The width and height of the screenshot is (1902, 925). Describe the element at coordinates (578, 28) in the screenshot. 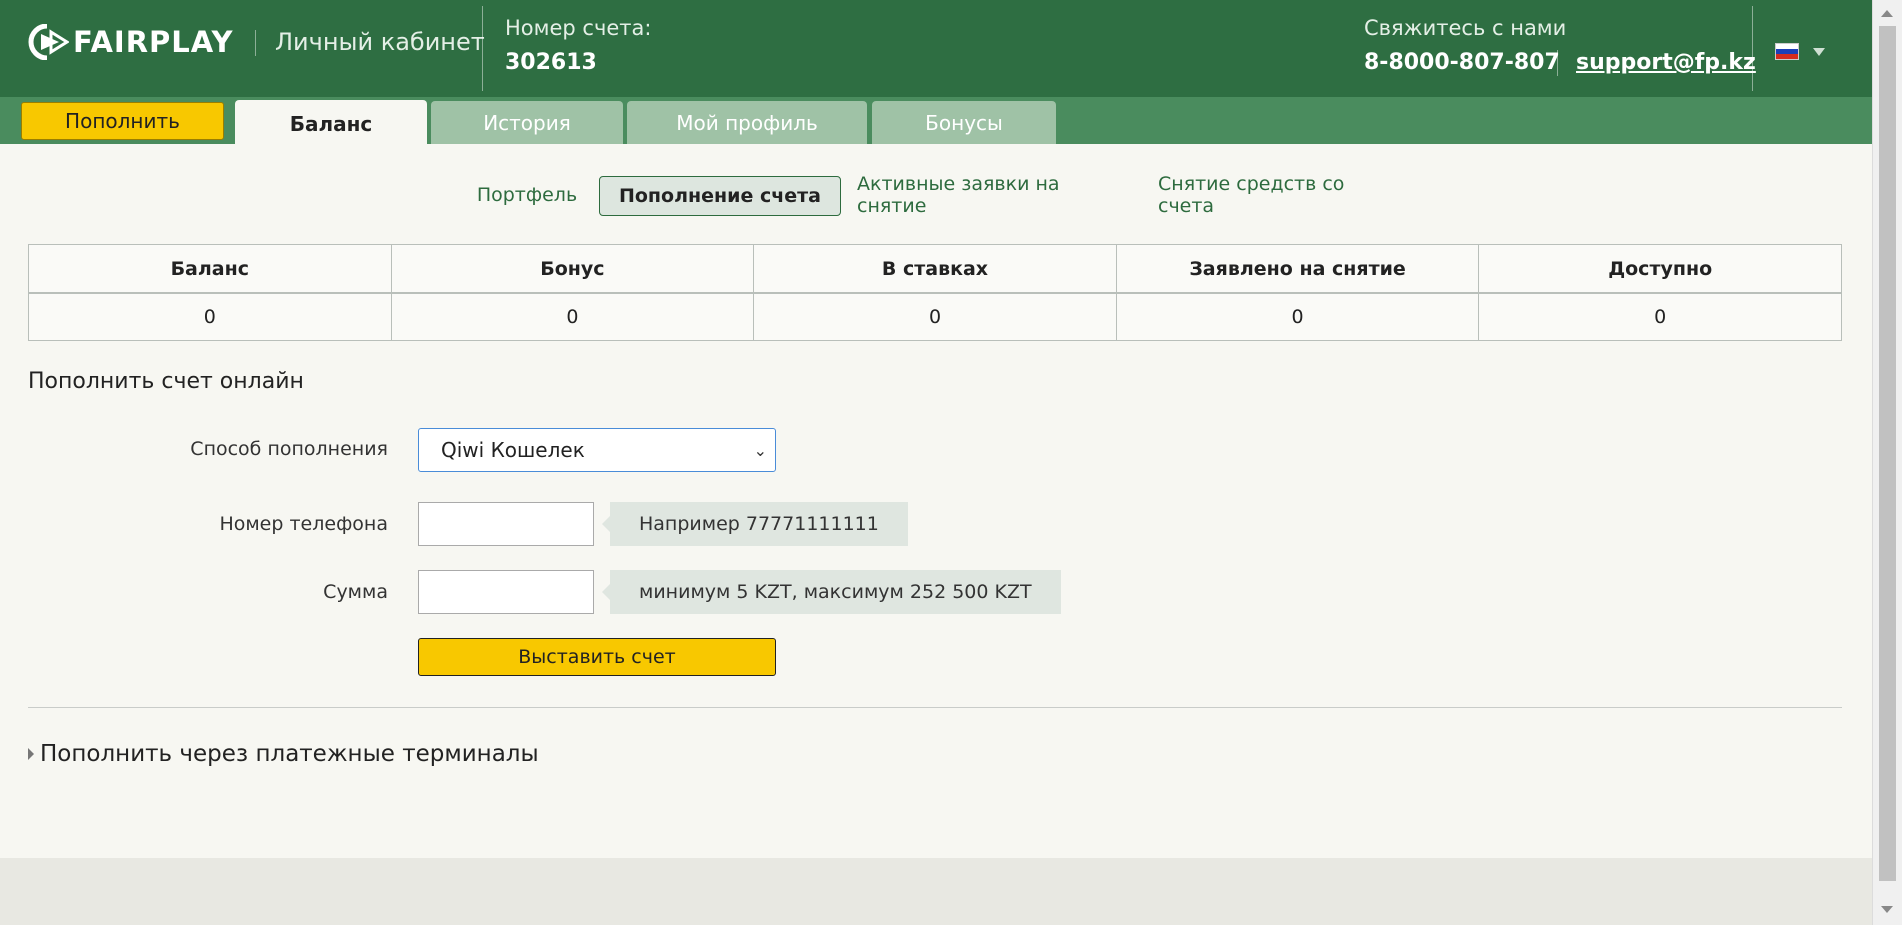

I see `account-label: Номер счета:` at that location.